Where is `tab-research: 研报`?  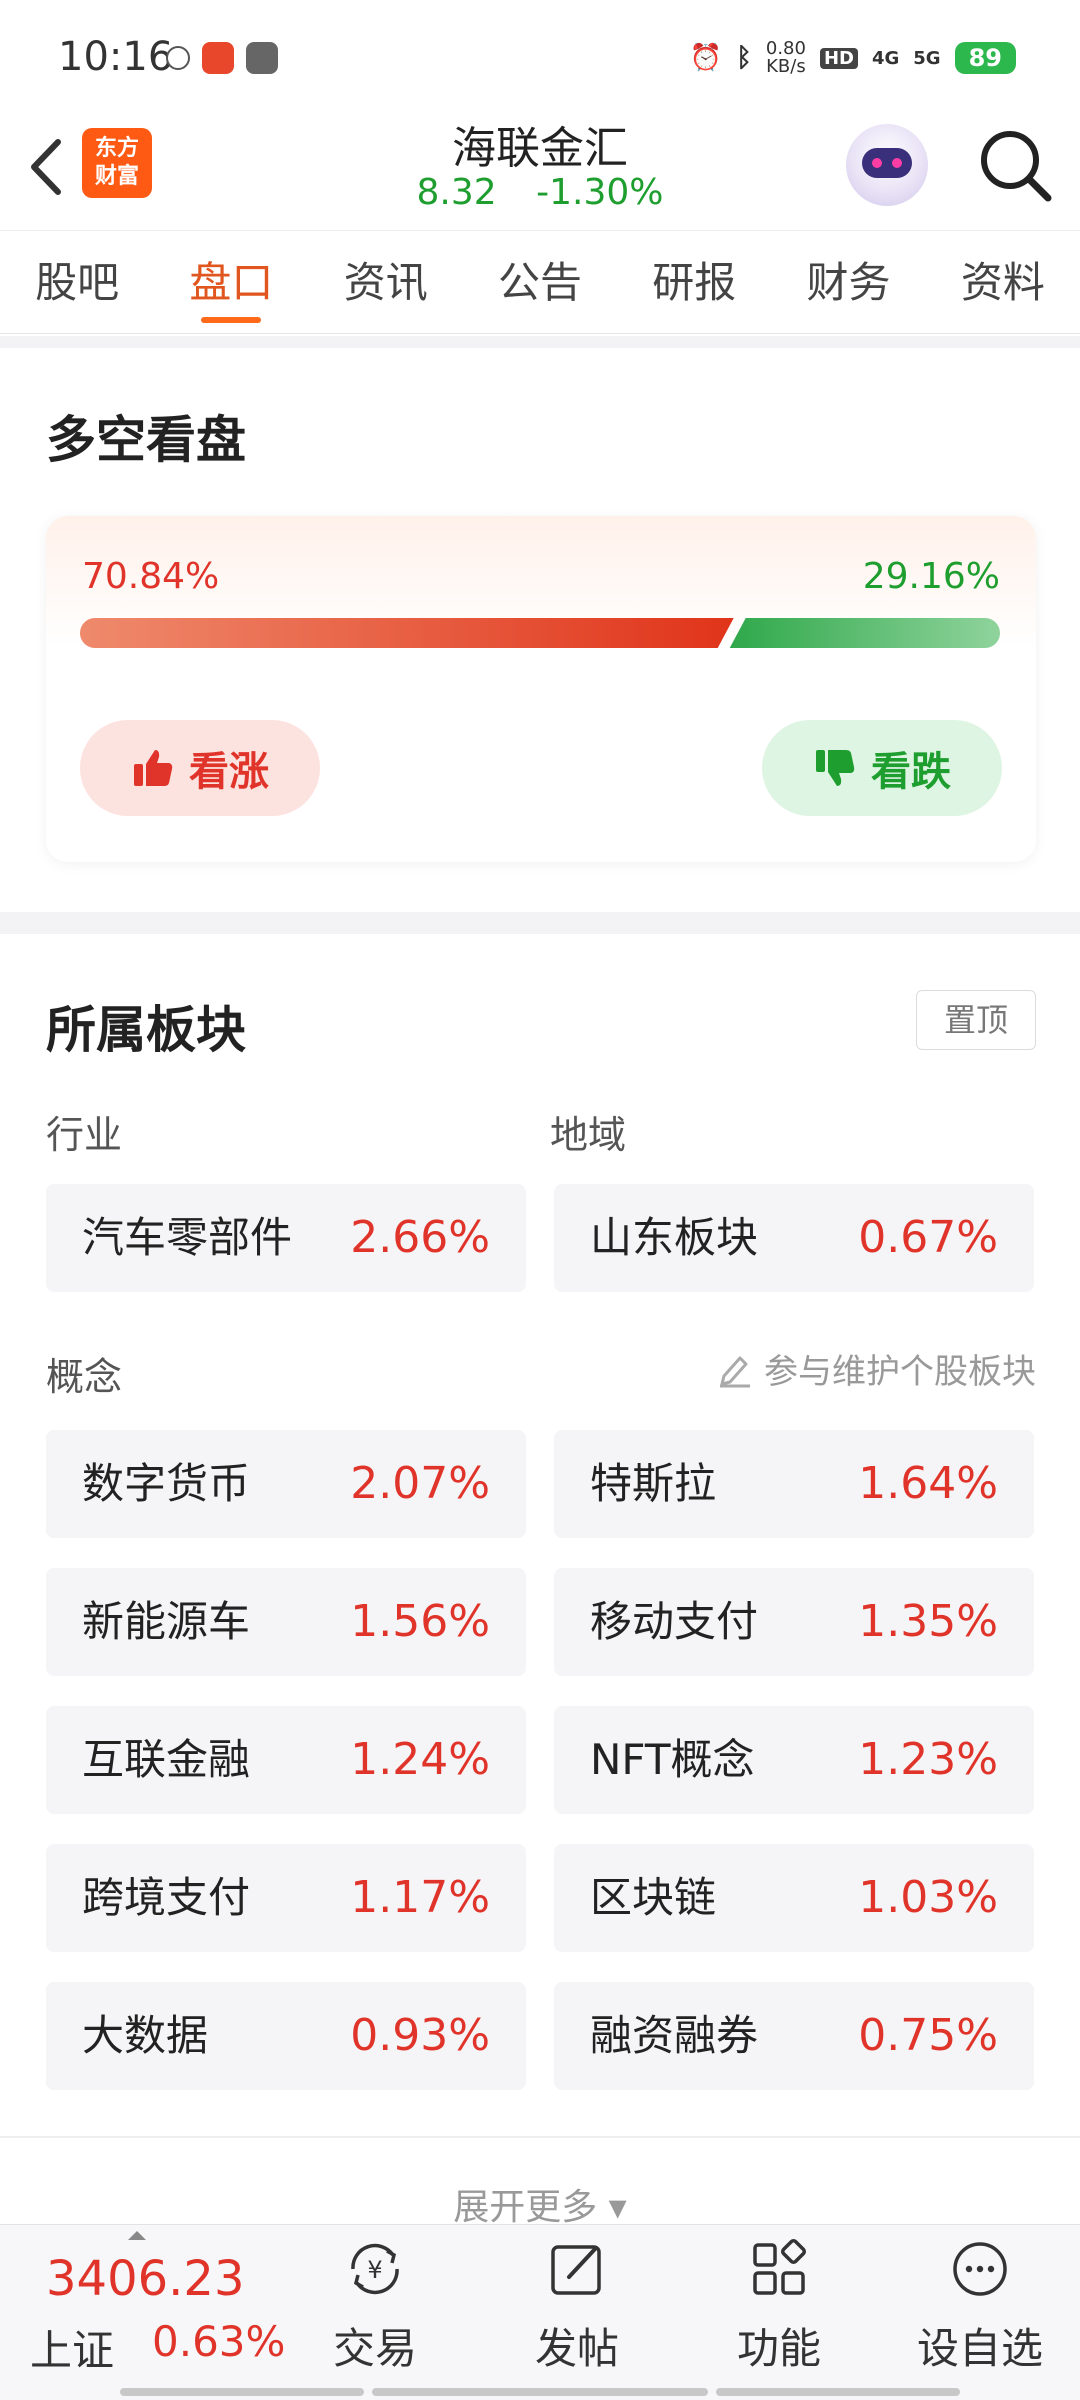
tab-research: 研报 is located at coordinates (694, 282).